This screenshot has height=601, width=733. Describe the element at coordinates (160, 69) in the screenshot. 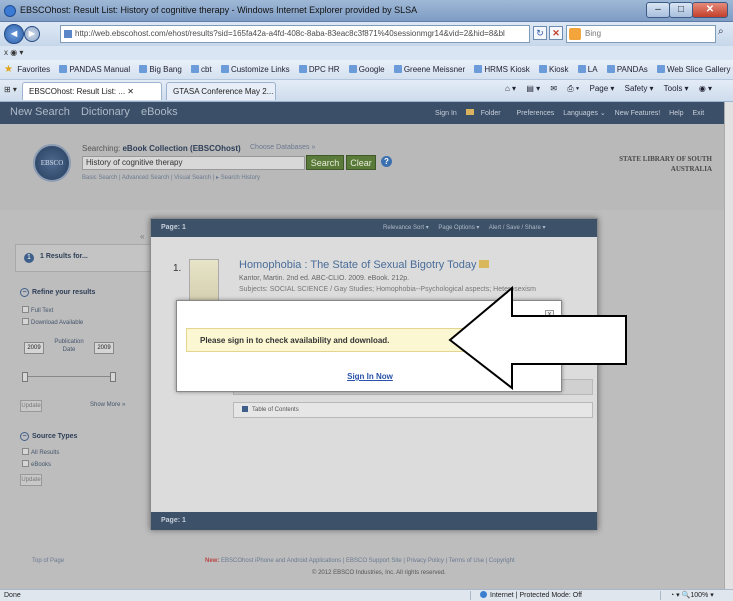

I see `favorite-link: Big Bang` at that location.